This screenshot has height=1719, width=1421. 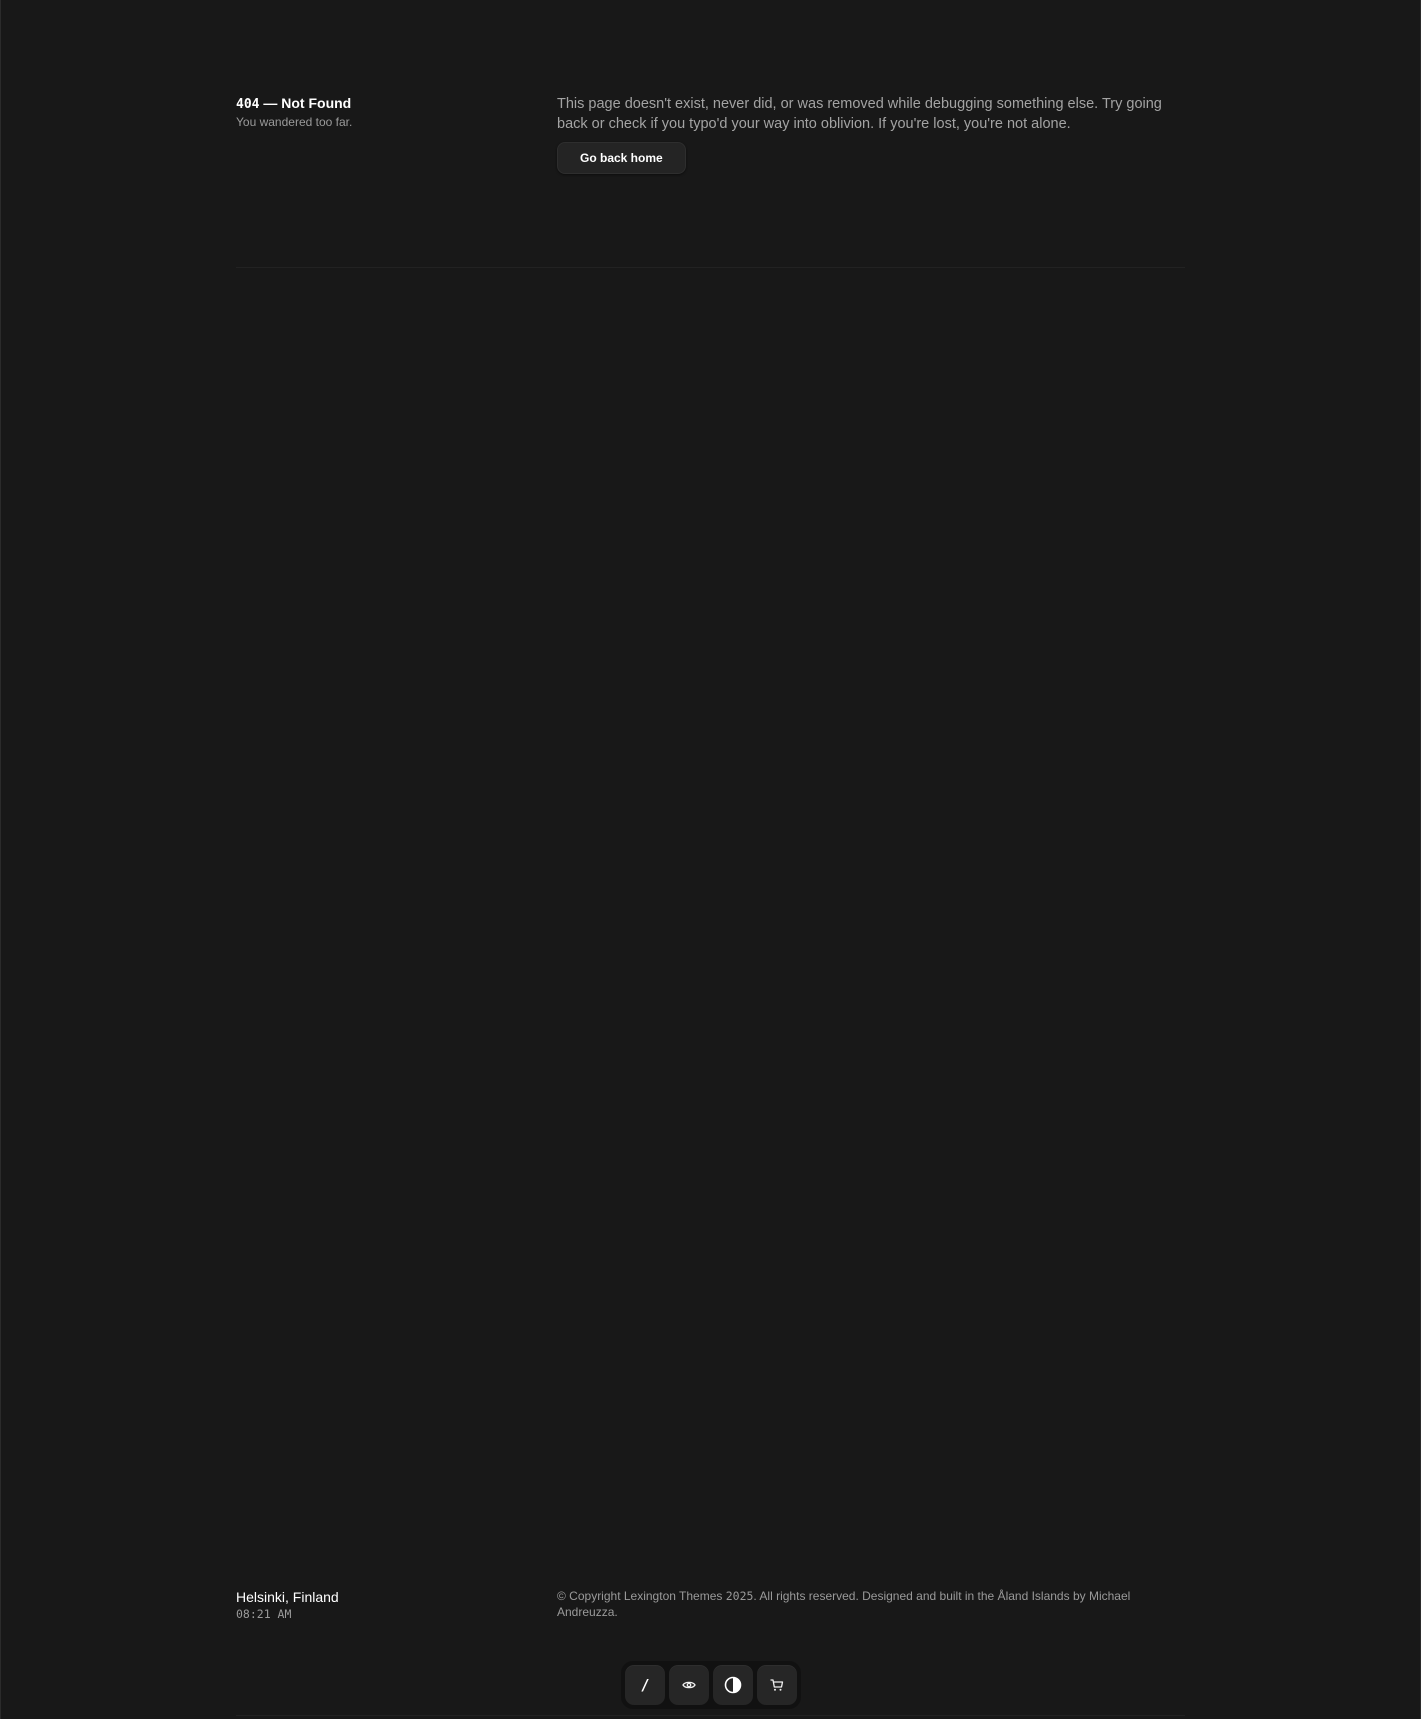 What do you see at coordinates (305, 103) in the screenshot?
I see `error-title: — Not Found` at bounding box center [305, 103].